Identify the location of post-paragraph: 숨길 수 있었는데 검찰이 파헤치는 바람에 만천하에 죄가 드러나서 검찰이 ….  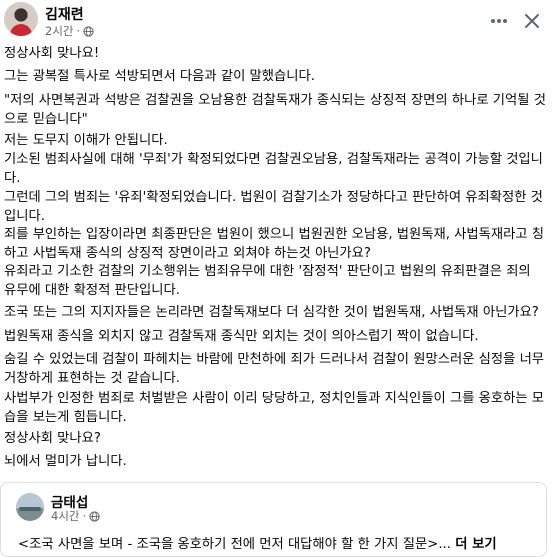
(274, 369).